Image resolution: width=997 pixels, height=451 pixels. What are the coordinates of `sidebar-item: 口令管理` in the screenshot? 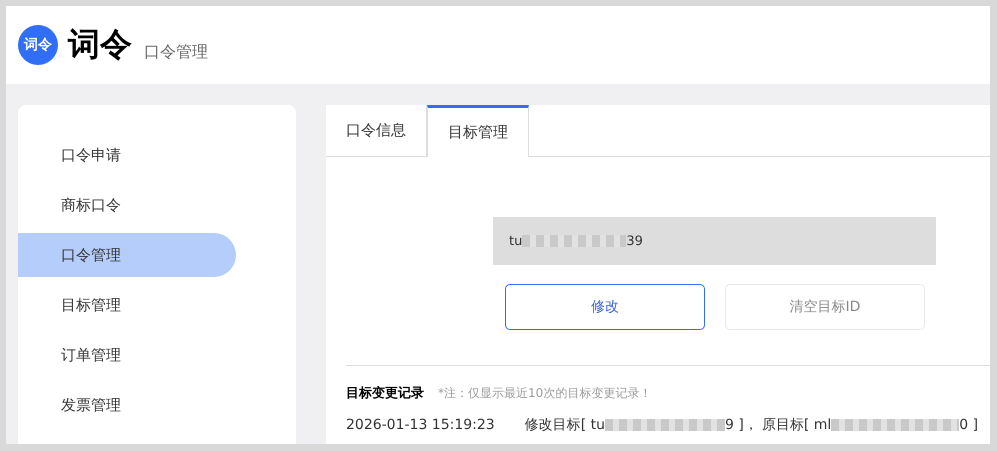 It's located at (127, 255).